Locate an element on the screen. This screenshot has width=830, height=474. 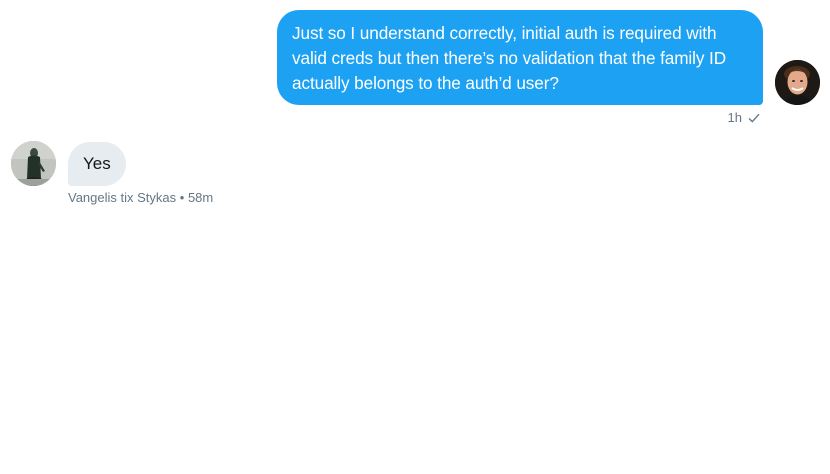
incoming-message-sender: Vangelis tix Stykas is located at coordinates (122, 197).